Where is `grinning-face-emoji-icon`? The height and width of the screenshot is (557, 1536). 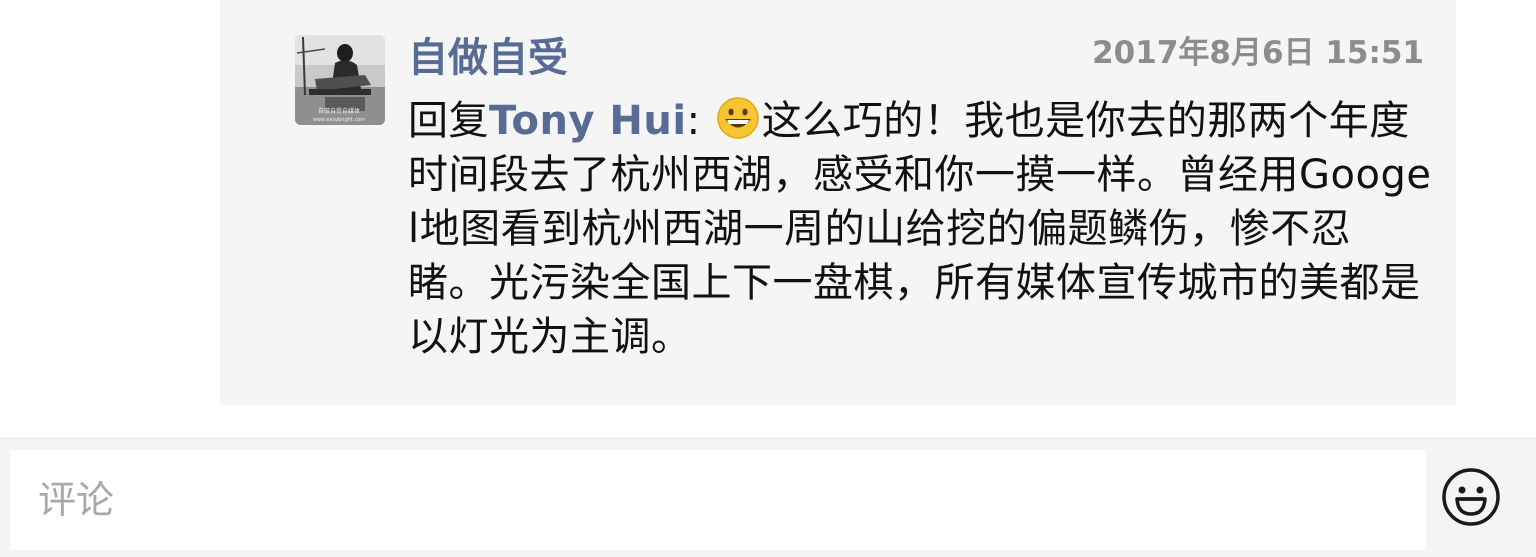
grinning-face-emoji-icon is located at coordinates (738, 118).